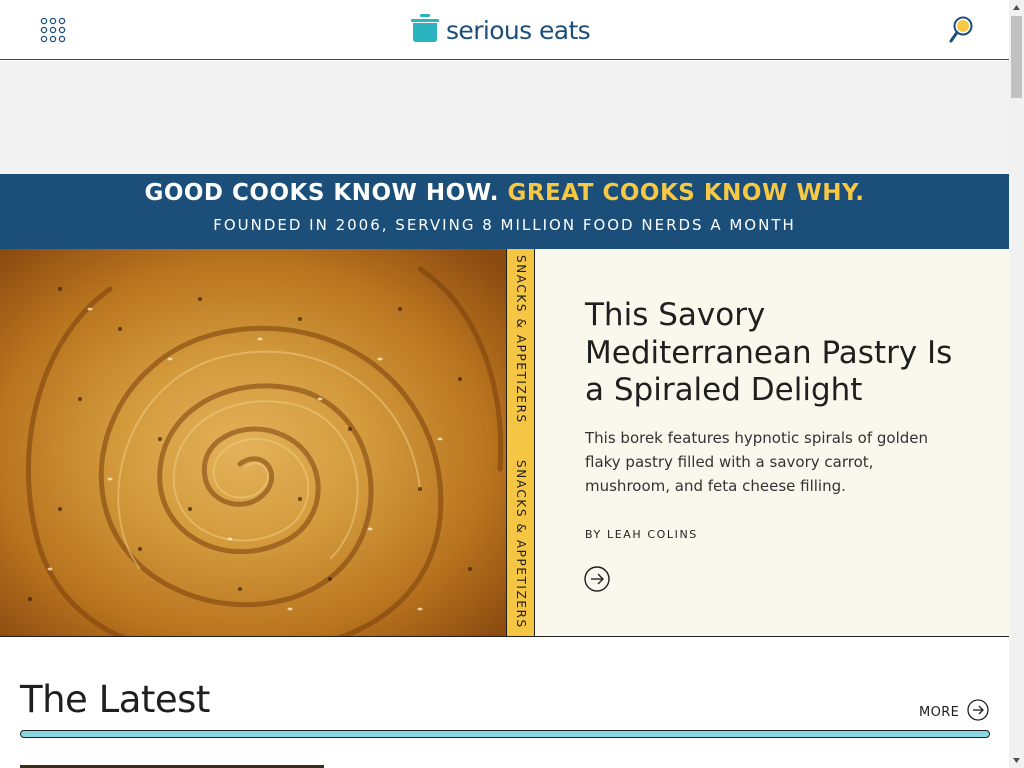 Image resolution: width=1024 pixels, height=768 pixels. Describe the element at coordinates (425, 30) in the screenshot. I see `pot-icon` at that location.